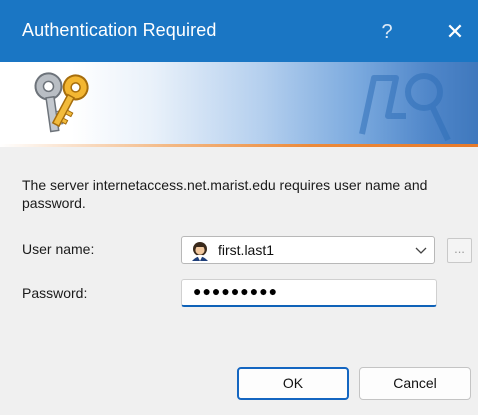 Image resolution: width=478 pixels, height=415 pixels. Describe the element at coordinates (239, 31) in the screenshot. I see `title-bar: Authentication Required ? ✕` at that location.